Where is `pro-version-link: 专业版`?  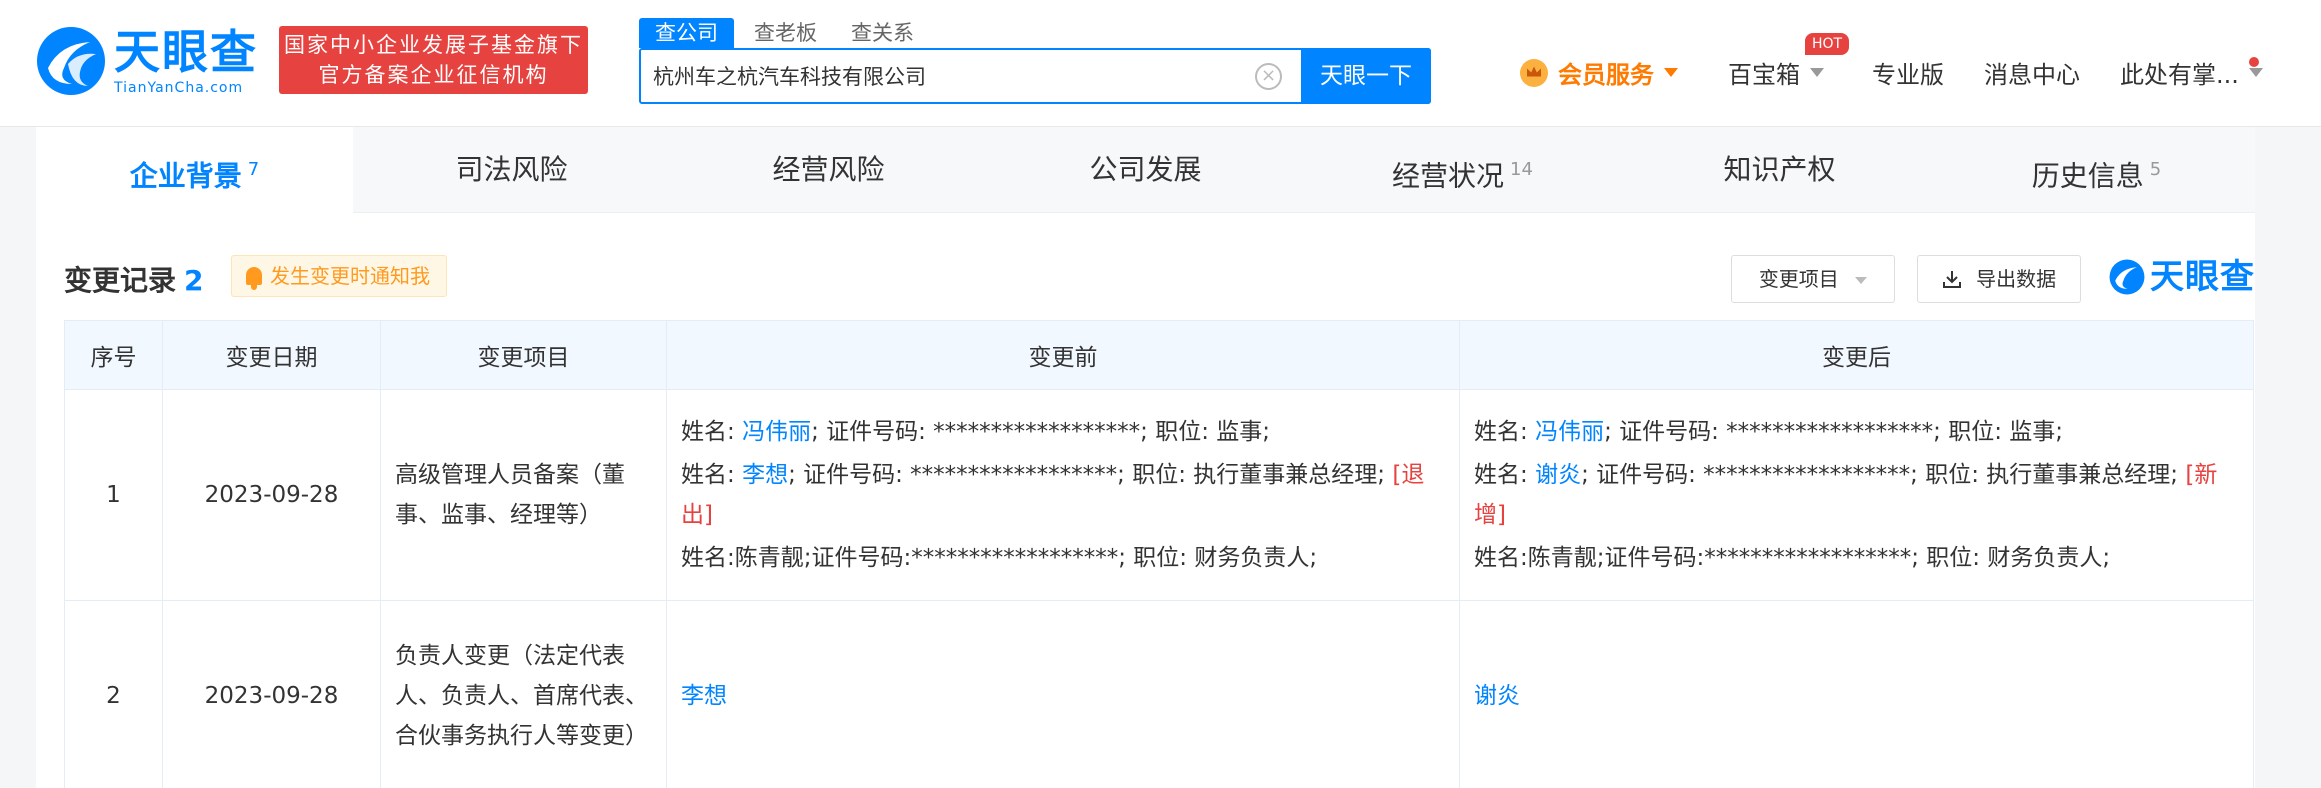 pro-version-link: 专业版 is located at coordinates (1908, 72).